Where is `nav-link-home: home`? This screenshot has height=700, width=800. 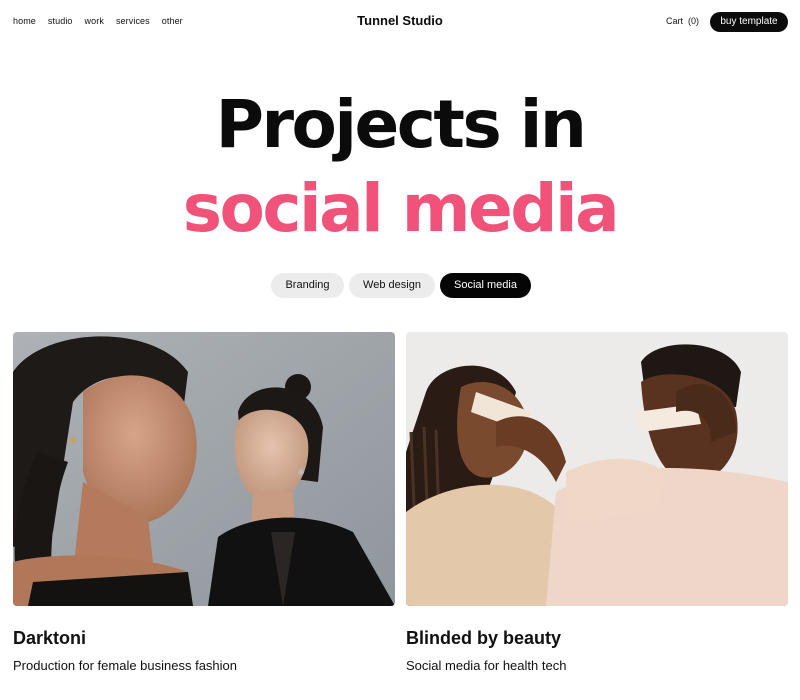
nav-link-home: home is located at coordinates (24, 21).